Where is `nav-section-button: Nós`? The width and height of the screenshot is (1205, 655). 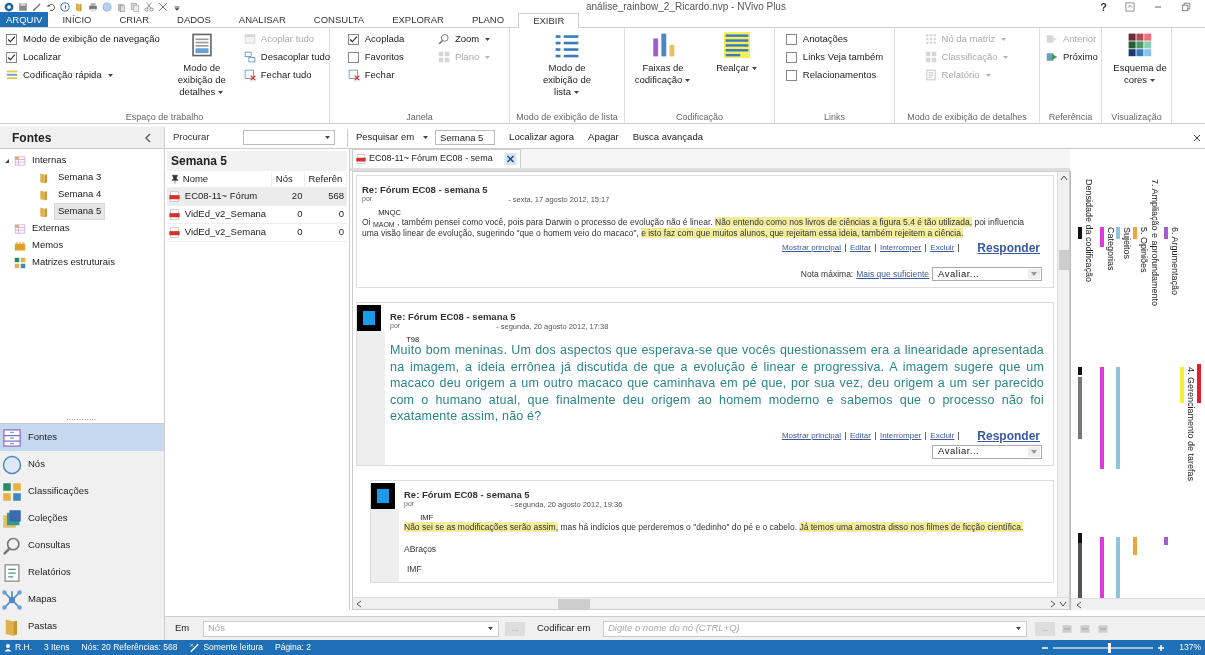 nav-section-button: Nós is located at coordinates (82, 464).